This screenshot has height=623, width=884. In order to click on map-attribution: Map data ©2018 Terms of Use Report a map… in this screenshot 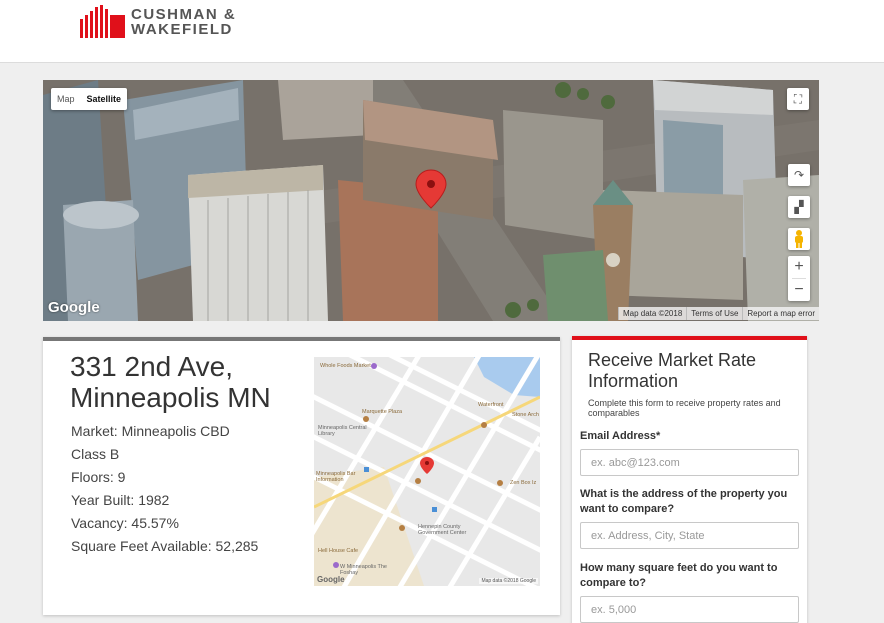, I will do `click(718, 313)`.